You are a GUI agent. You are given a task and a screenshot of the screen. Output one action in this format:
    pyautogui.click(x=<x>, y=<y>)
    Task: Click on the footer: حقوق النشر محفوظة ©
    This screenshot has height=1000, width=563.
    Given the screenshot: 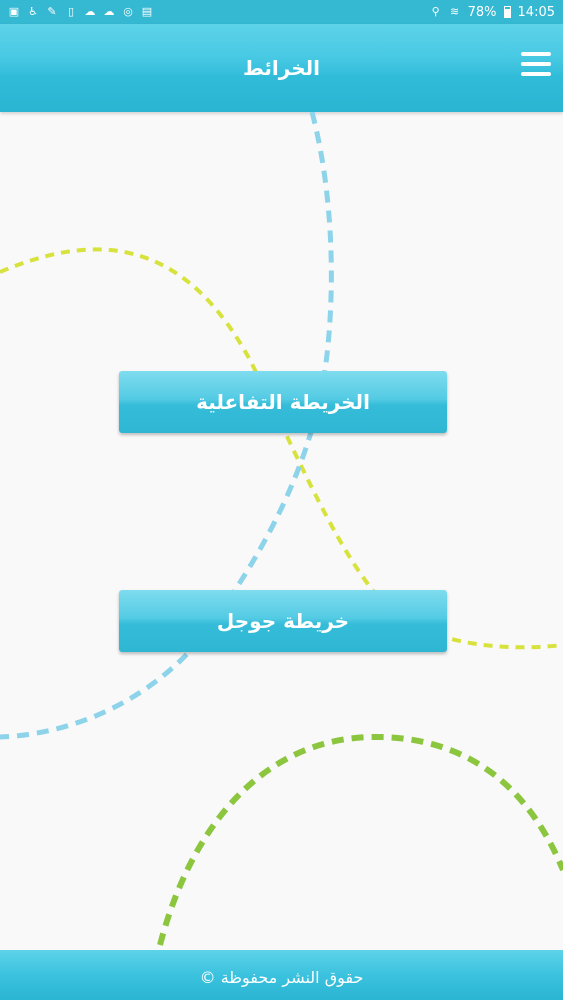 What is the action you would take?
    pyautogui.click(x=281, y=975)
    